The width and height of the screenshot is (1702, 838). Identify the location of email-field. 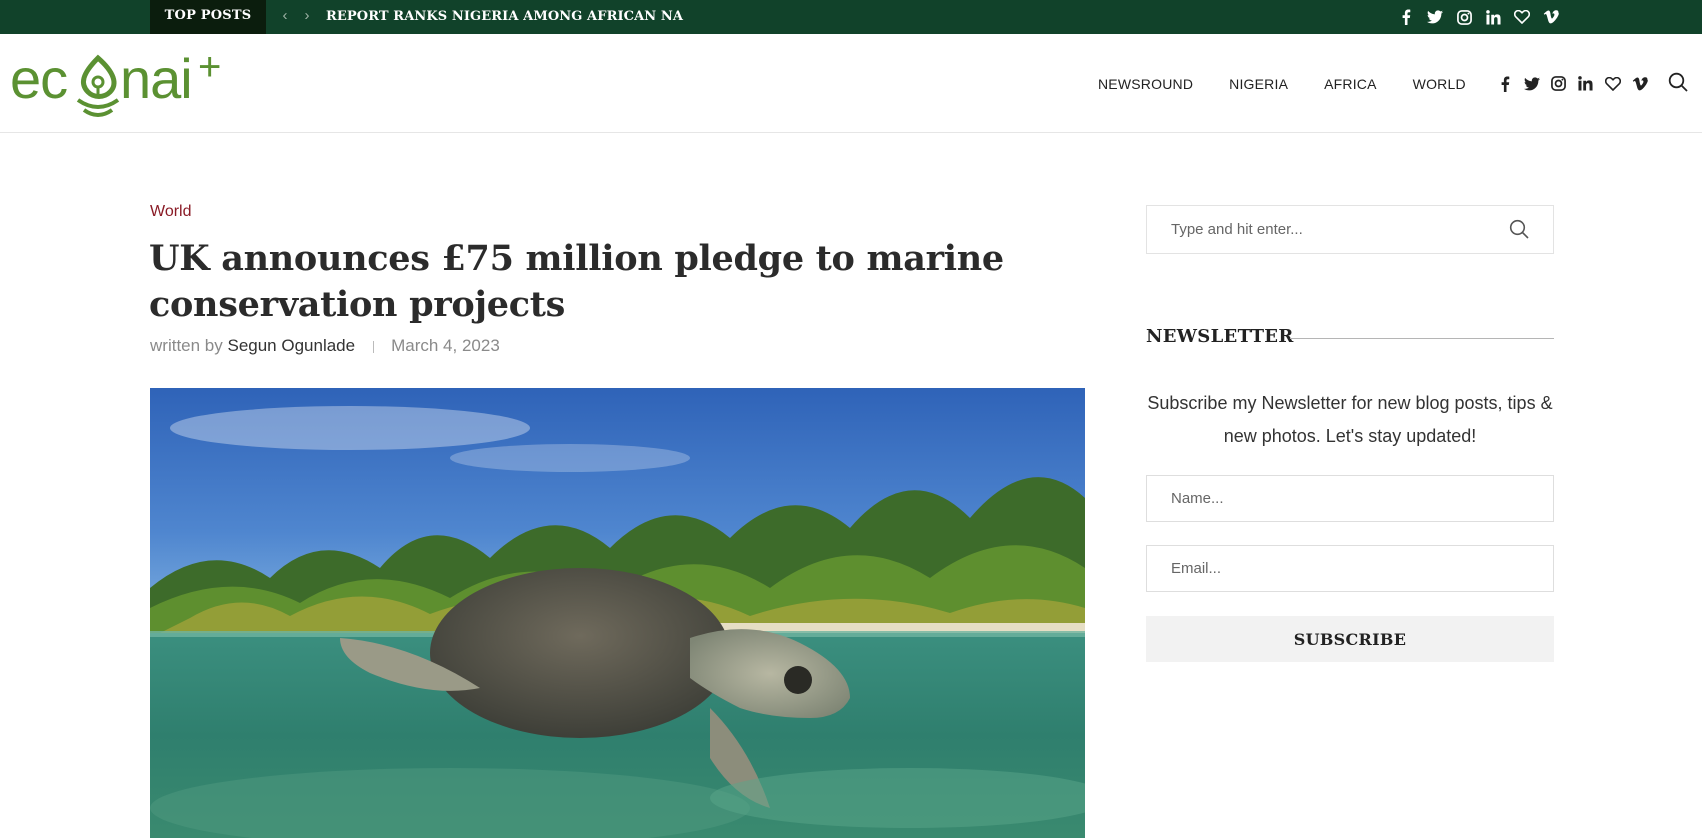
(1350, 568).